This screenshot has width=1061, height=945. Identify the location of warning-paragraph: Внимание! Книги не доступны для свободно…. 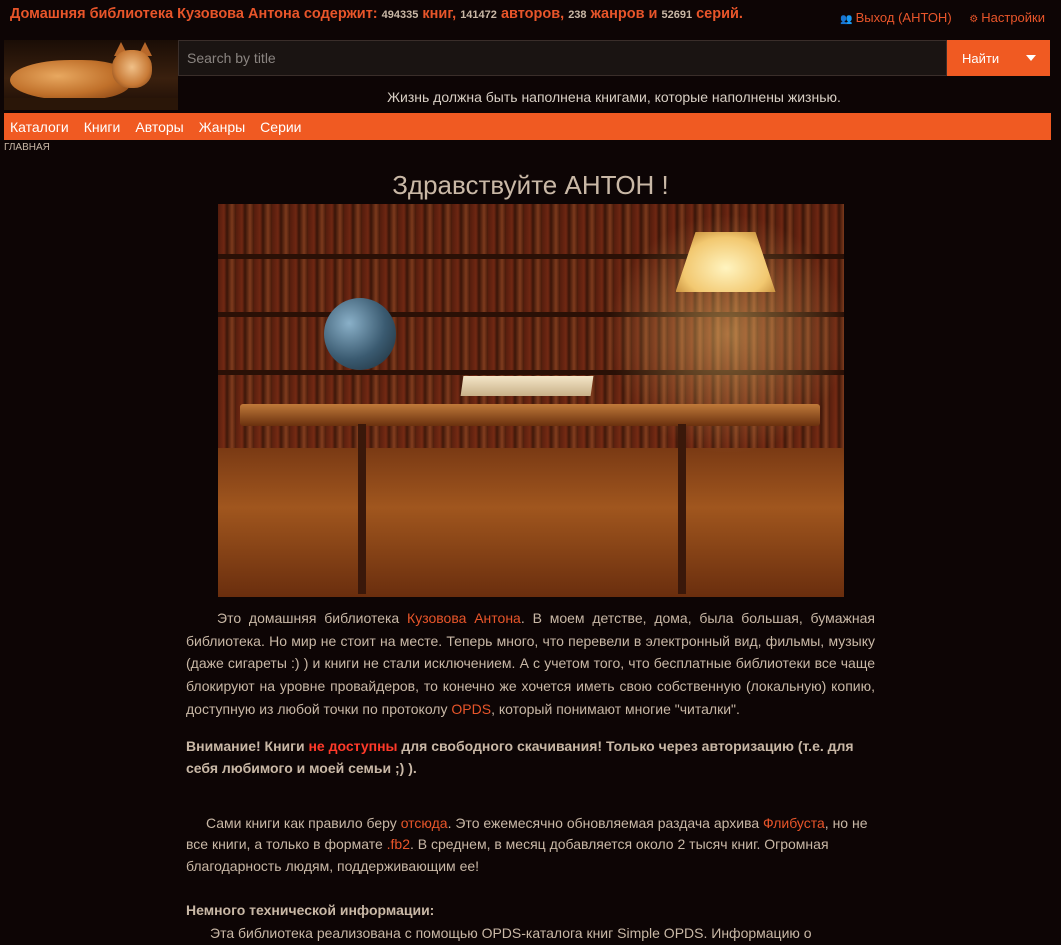
(530, 757).